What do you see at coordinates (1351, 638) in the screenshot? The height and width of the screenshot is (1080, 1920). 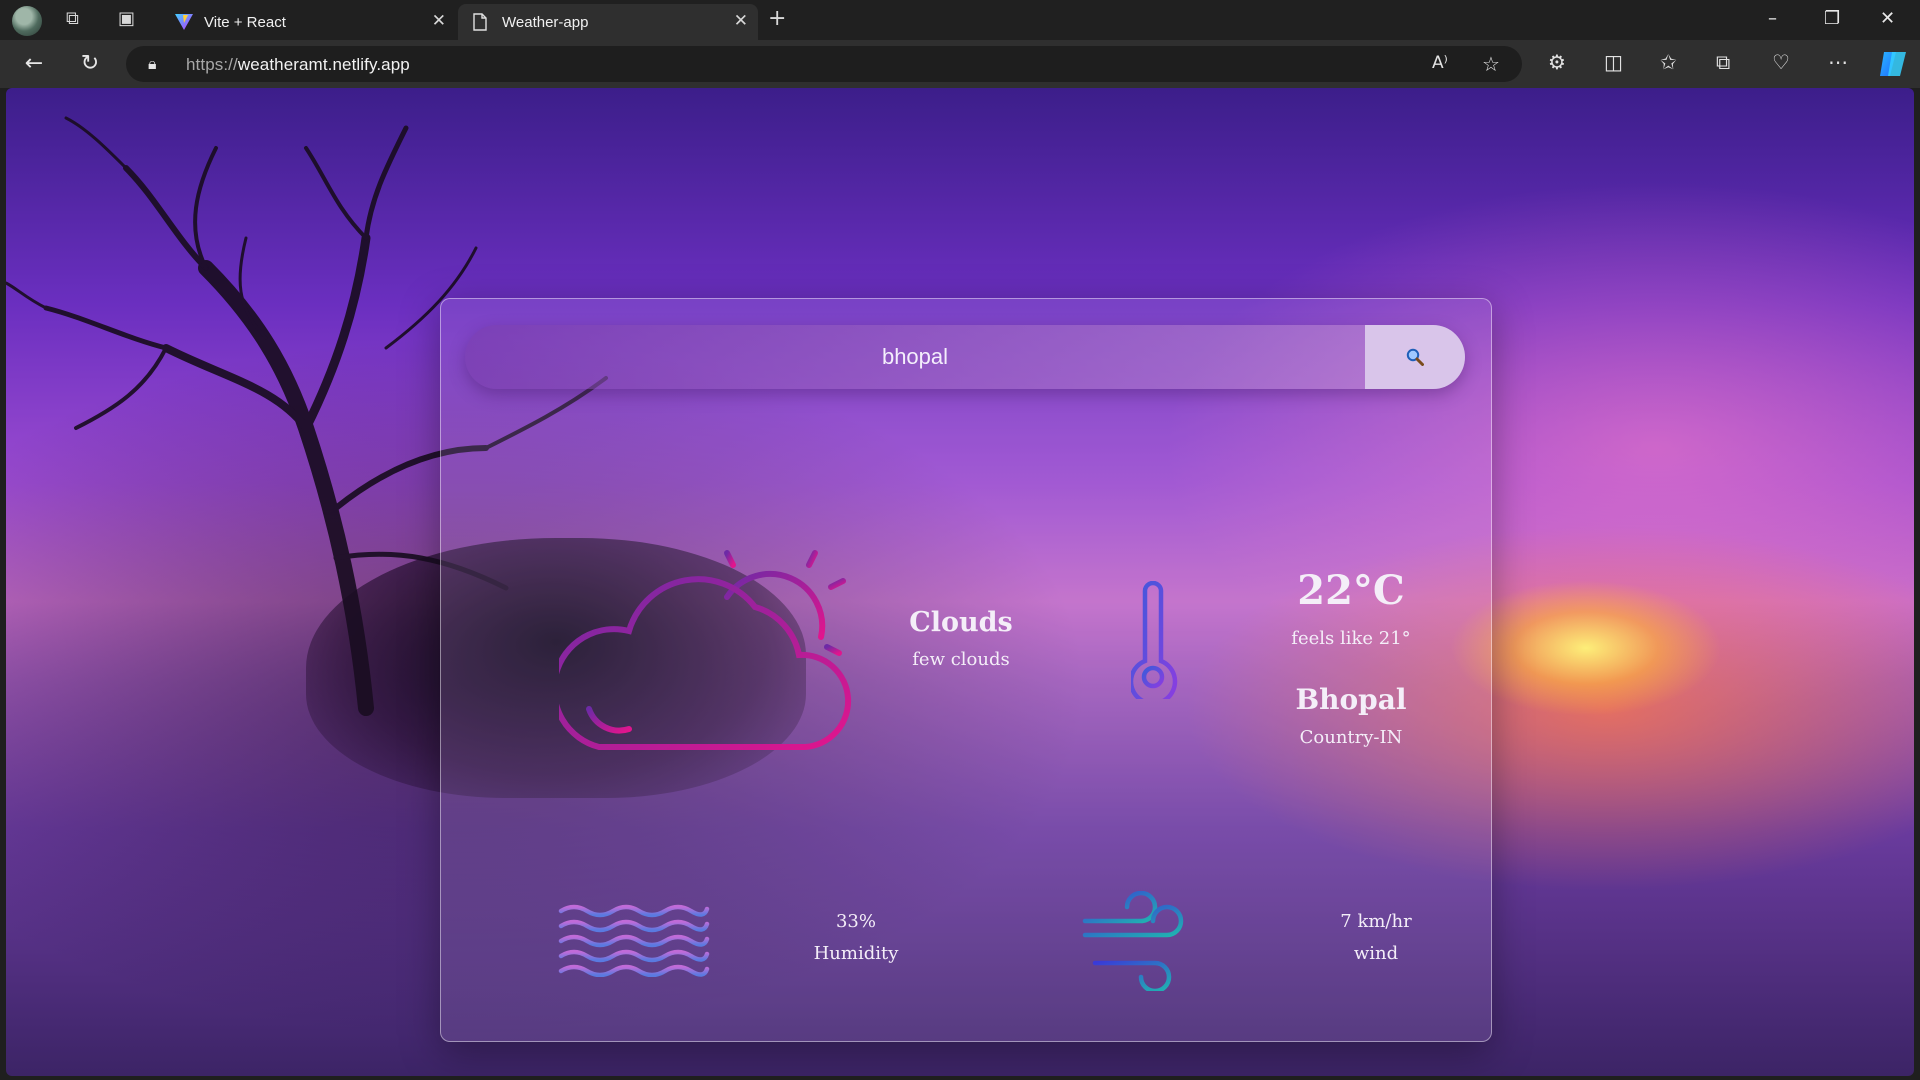 I see `feels-like: feels like 21°` at bounding box center [1351, 638].